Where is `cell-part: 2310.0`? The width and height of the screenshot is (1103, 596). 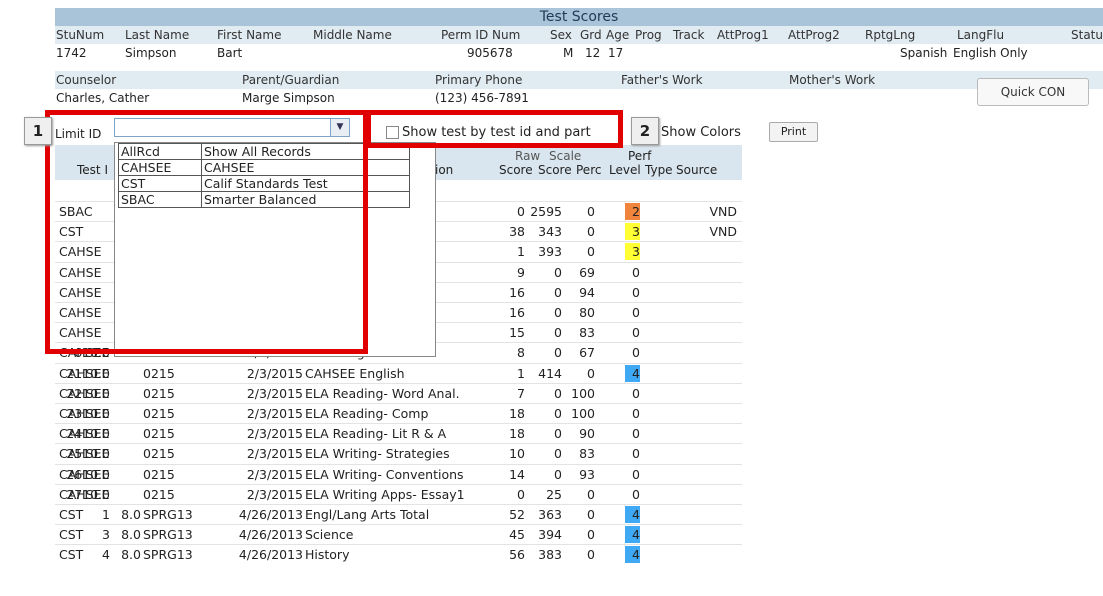
cell-part: 2310.0 is located at coordinates (88, 413).